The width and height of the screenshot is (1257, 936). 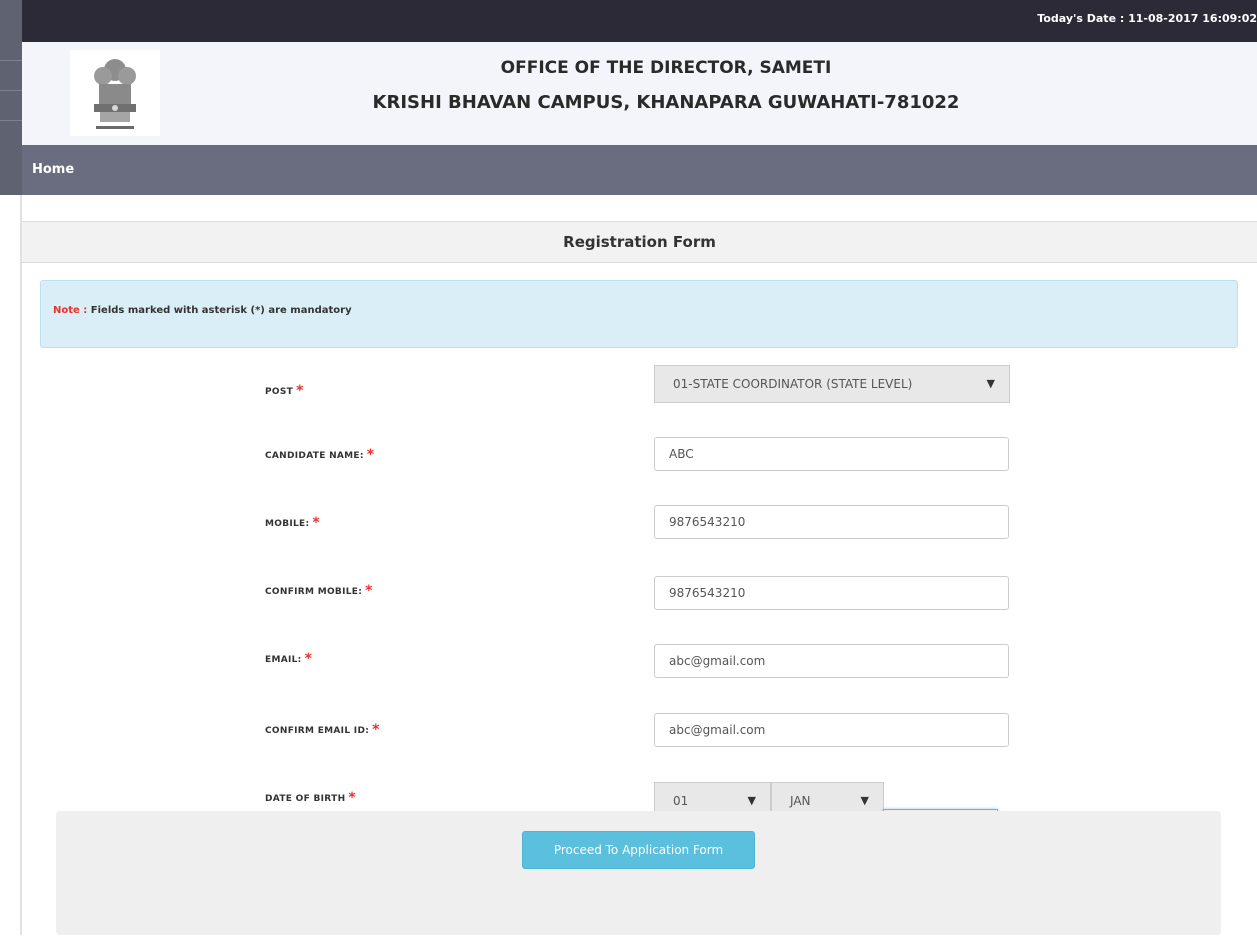 I want to click on mobile-label-text: MOBILE:, so click(x=287, y=524).